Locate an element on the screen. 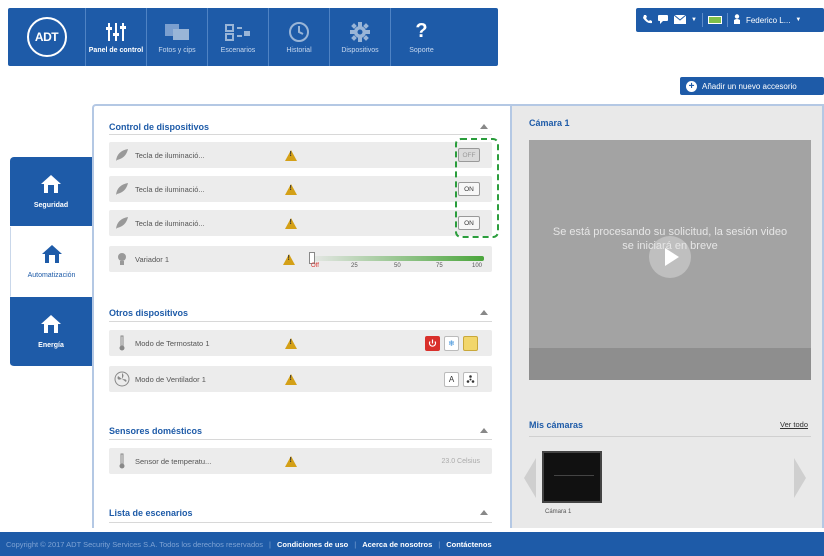 This screenshot has height=556, width=824. phone-icon is located at coordinates (647, 20).